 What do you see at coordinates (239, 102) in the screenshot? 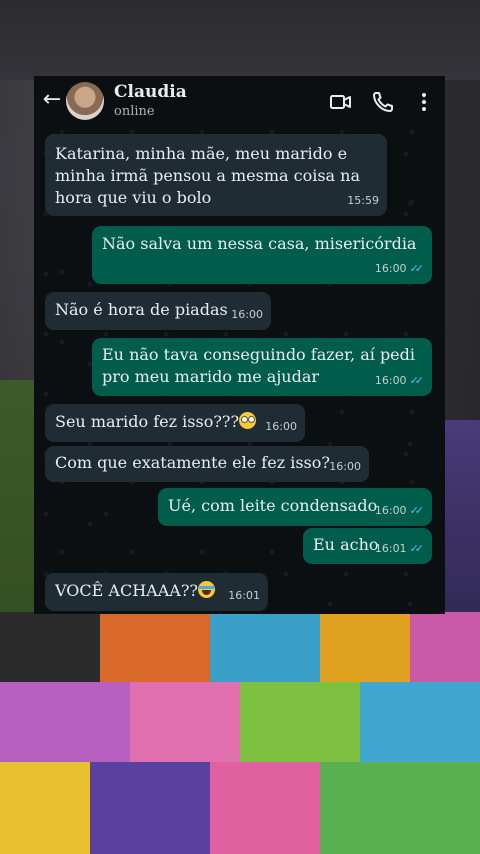
I see `chat-header: ← Claudia online` at bounding box center [239, 102].